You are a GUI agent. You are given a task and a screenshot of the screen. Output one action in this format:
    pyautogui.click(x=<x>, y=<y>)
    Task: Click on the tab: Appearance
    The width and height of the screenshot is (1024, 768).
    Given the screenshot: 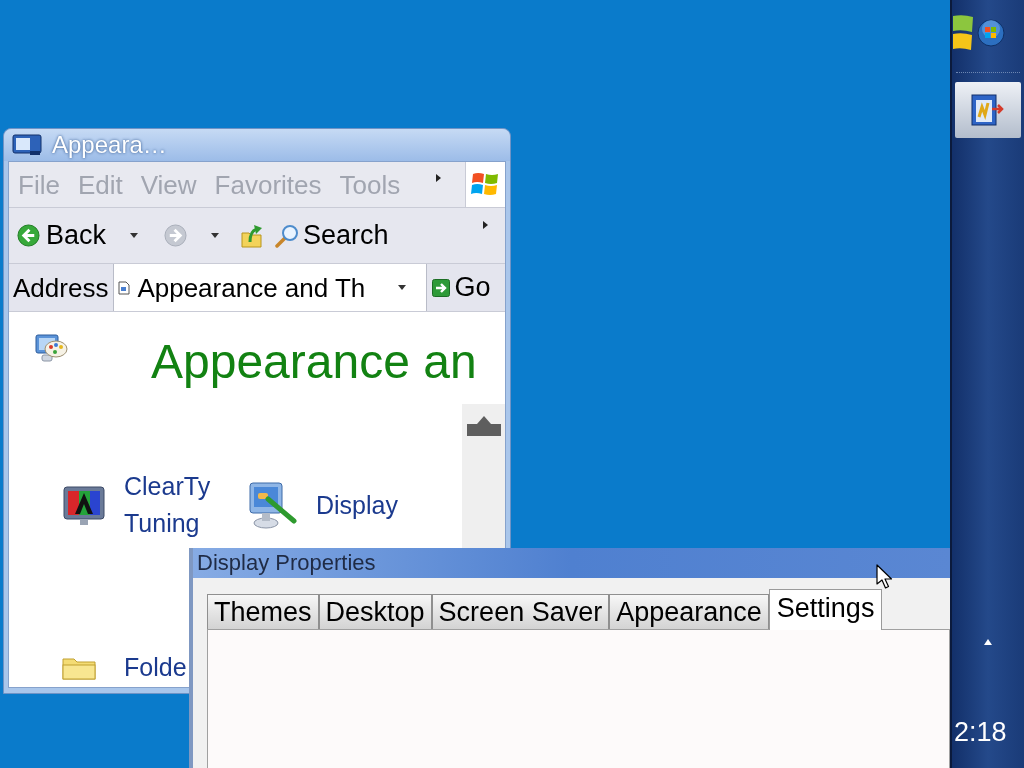 What is the action you would take?
    pyautogui.click(x=689, y=612)
    